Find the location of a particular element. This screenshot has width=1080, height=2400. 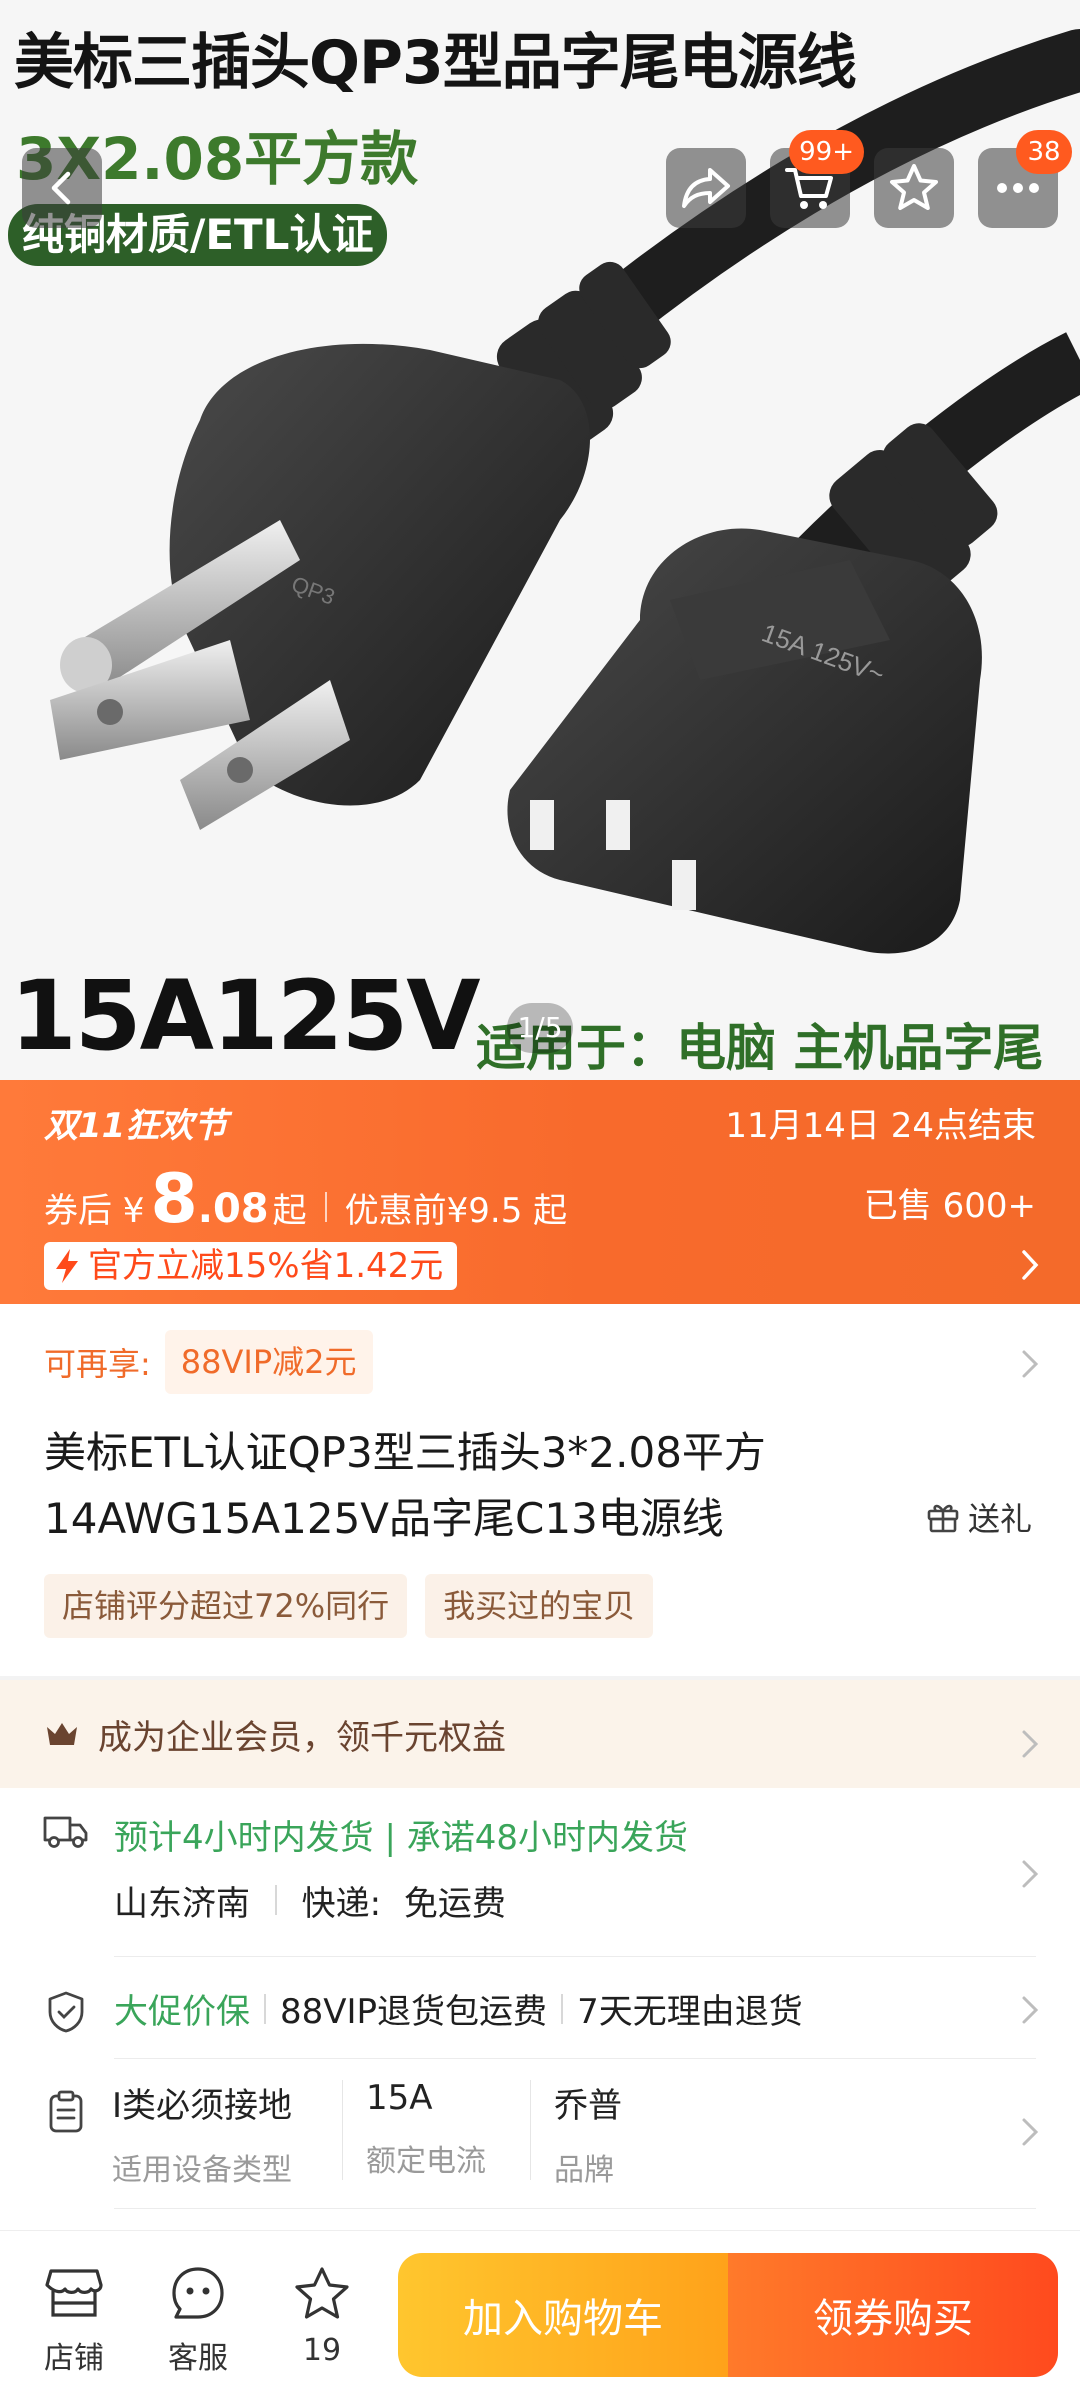

param-rated-current: 15A 额定电流 is located at coordinates (426, 2129).